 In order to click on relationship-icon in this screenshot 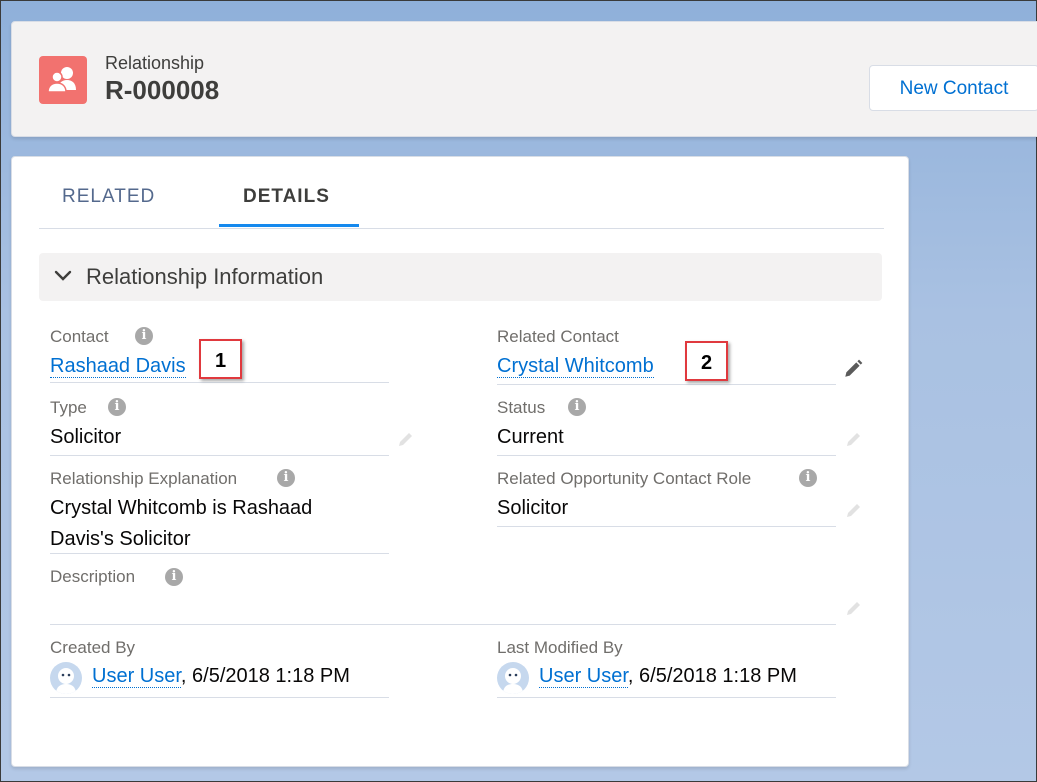, I will do `click(63, 80)`.